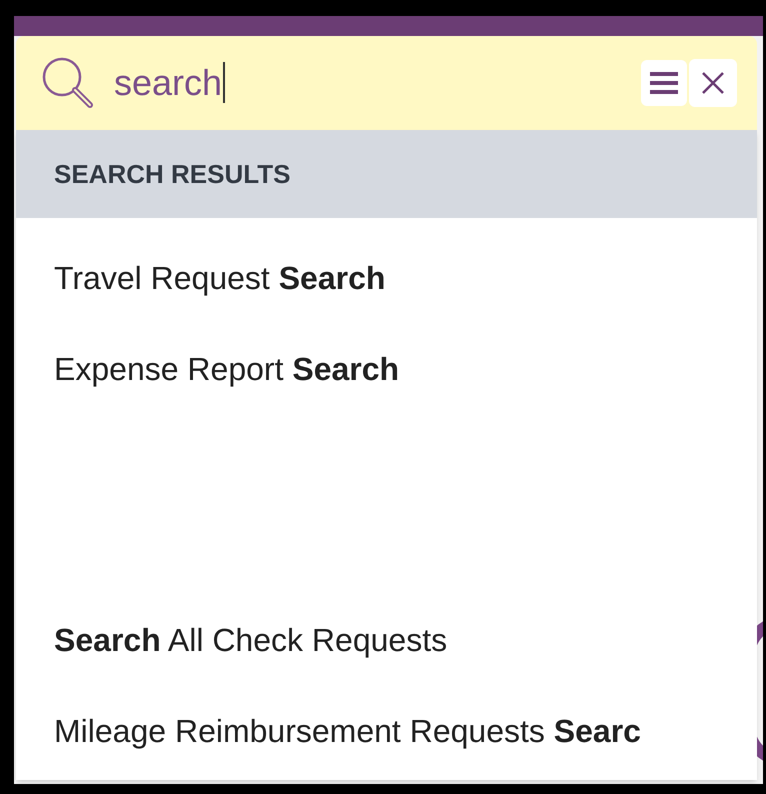 The height and width of the screenshot is (794, 766). I want to click on search-icon, so click(68, 83).